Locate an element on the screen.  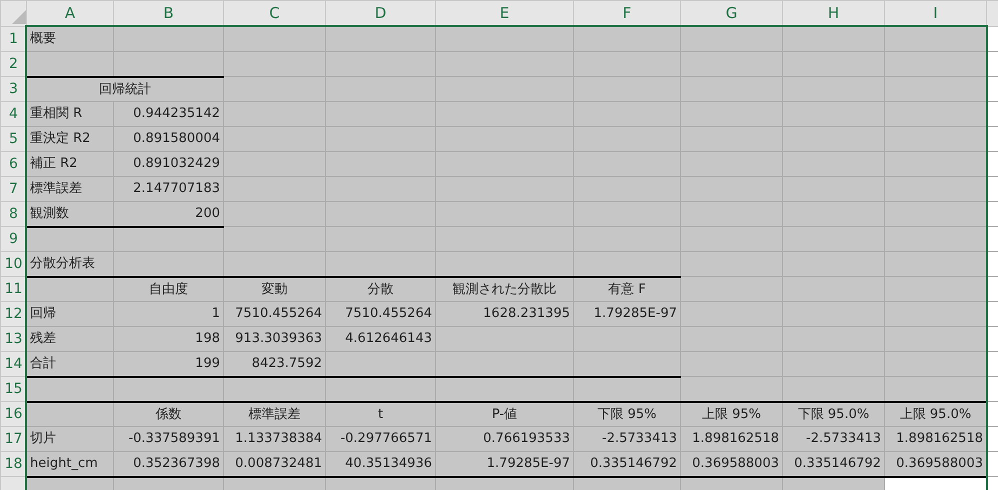
row-header: 17 is located at coordinates (13, 439).